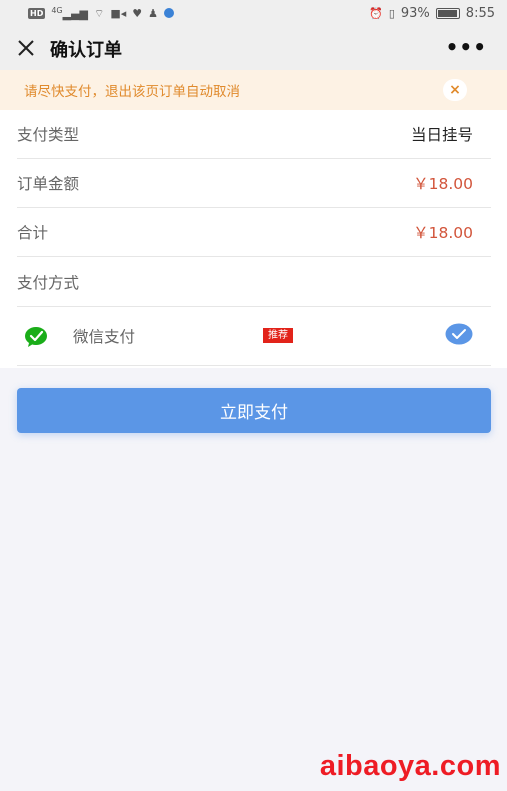 The image size is (507, 791). Describe the element at coordinates (153, 13) in the screenshot. I see `qq-icon: ♟` at that location.